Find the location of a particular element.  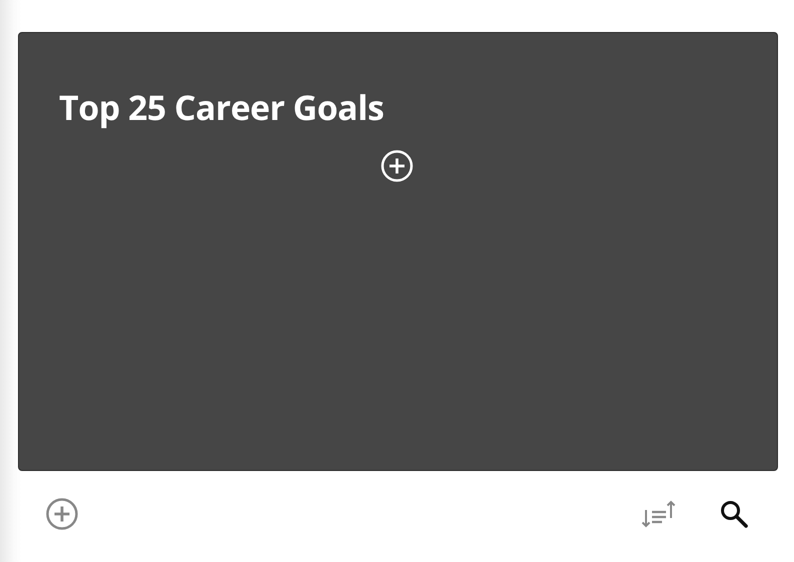

search-icon is located at coordinates (734, 514).